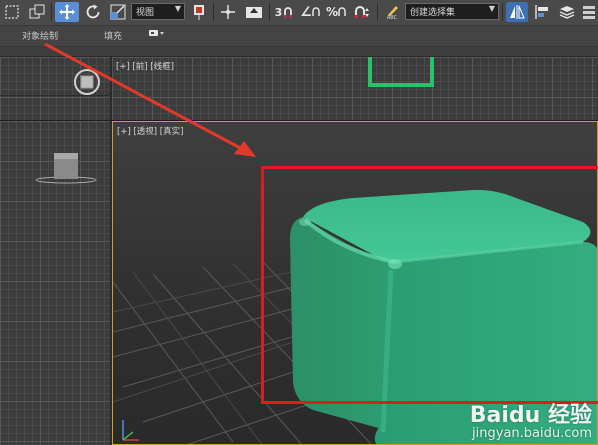 This screenshot has height=445, width=598. I want to click on watermark-site: jingyan.baidu.com, so click(532, 433).